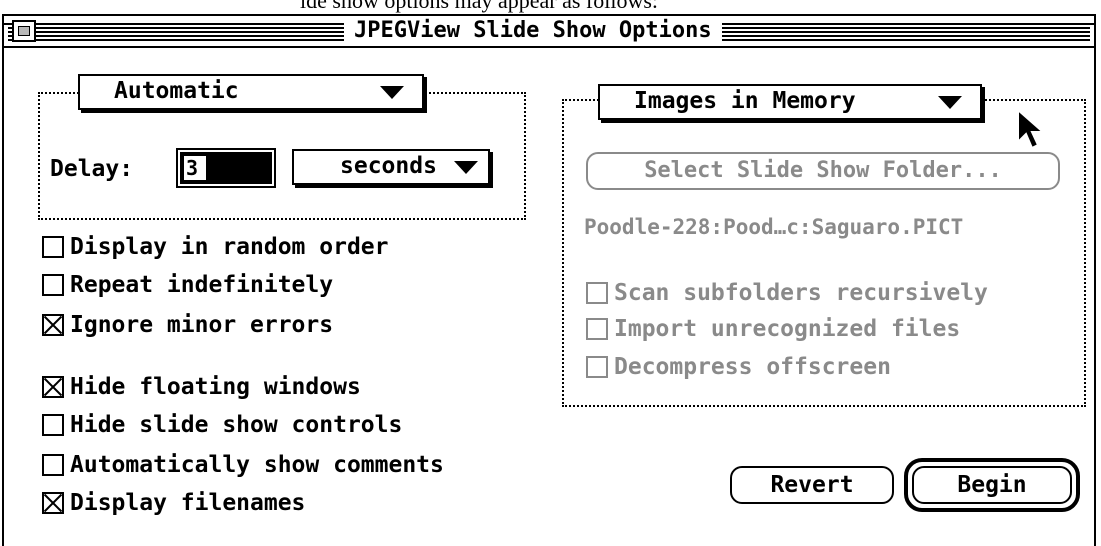 The height and width of the screenshot is (546, 1101). I want to click on revert-label: Revert, so click(812, 485).